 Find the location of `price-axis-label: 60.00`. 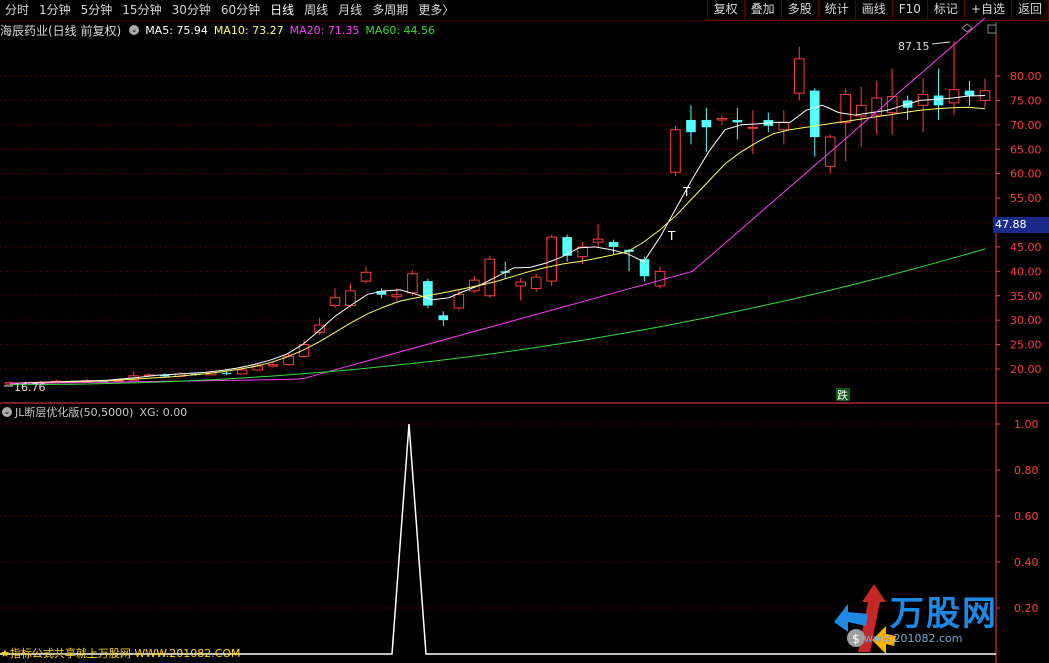

price-axis-label: 60.00 is located at coordinates (1026, 174).